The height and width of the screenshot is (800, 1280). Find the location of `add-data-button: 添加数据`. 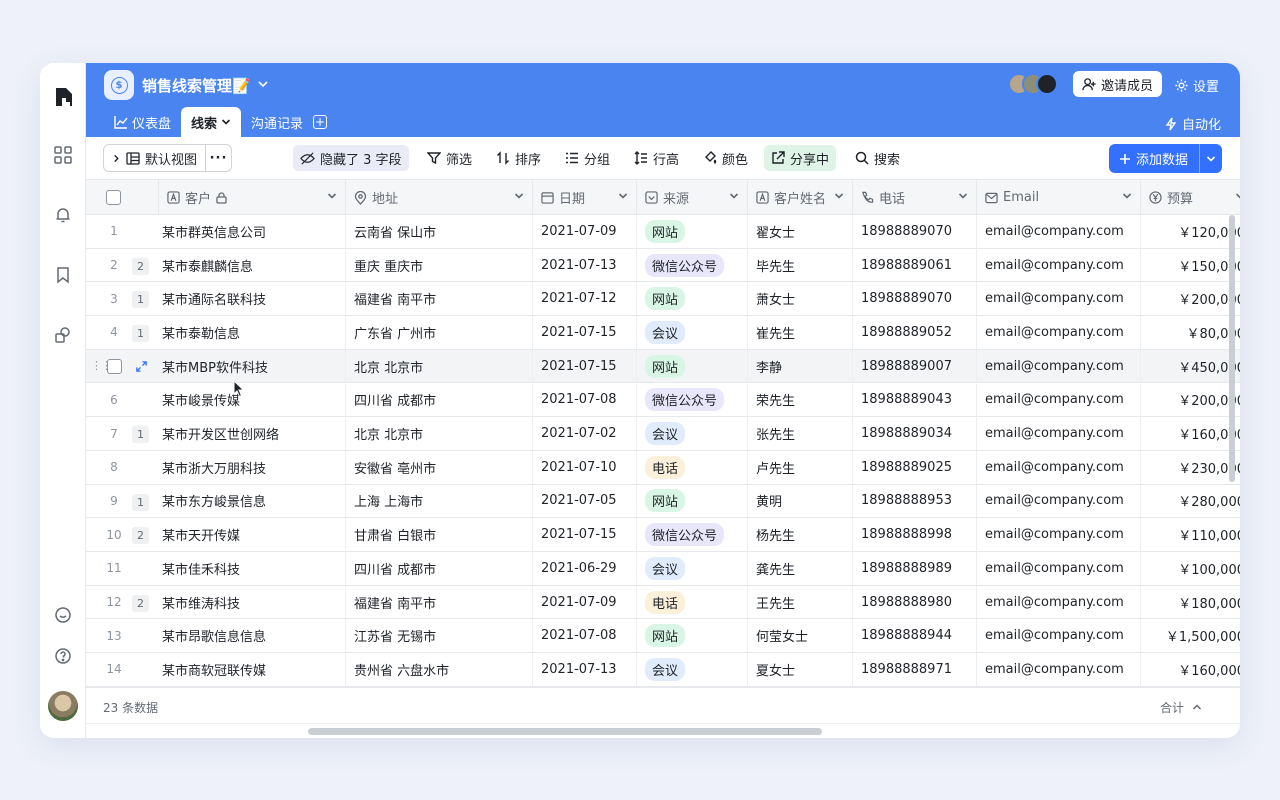

add-data-button: 添加数据 is located at coordinates (1165, 158).